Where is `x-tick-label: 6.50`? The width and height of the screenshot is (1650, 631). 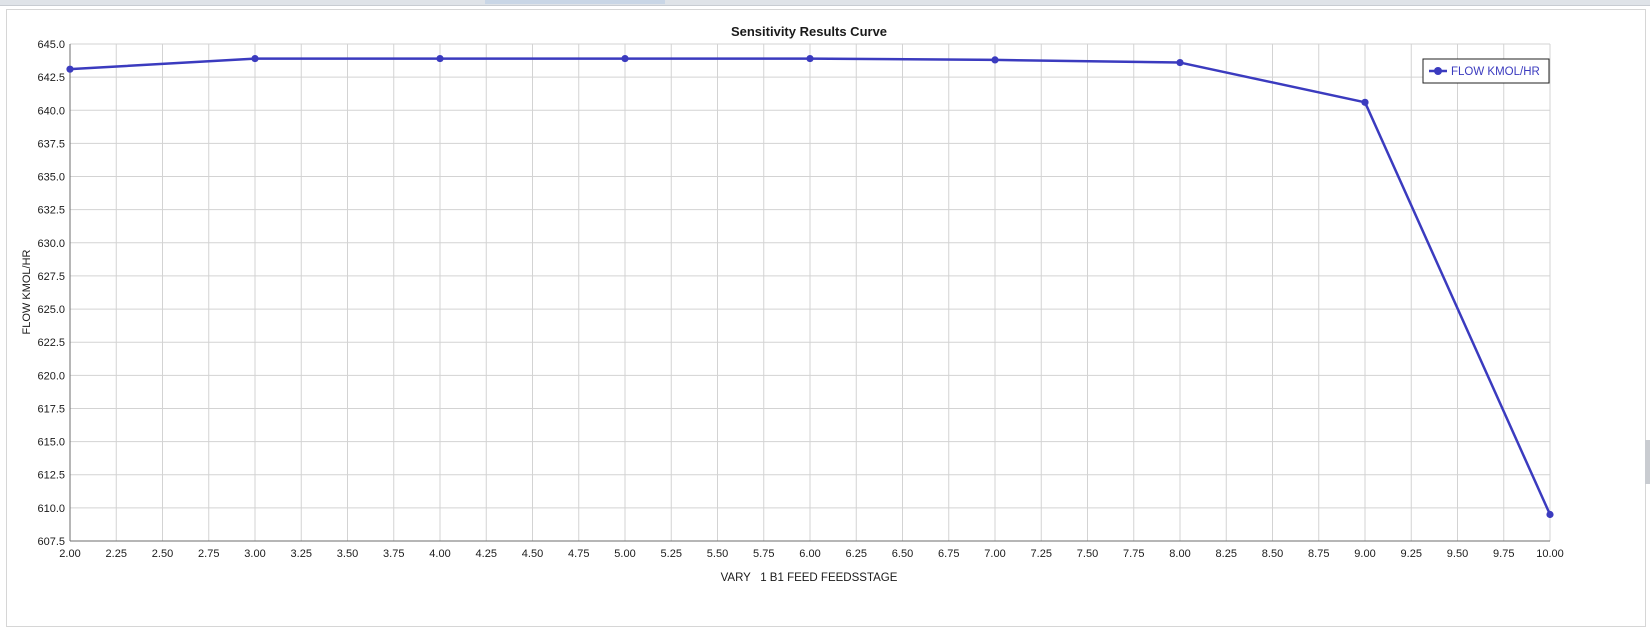
x-tick-label: 6.50 is located at coordinates (902, 554).